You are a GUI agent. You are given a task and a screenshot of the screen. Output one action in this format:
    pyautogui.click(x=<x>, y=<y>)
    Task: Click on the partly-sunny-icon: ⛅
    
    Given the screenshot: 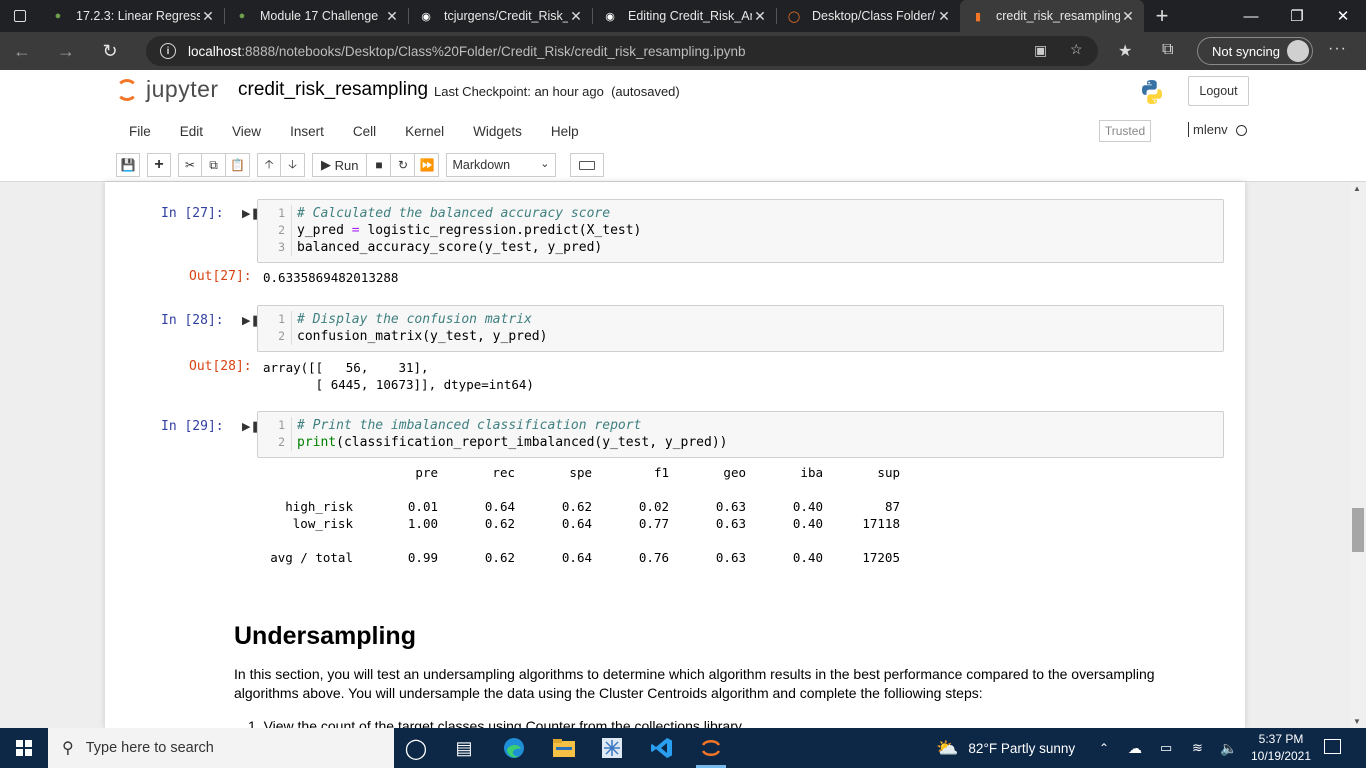 What is the action you would take?
    pyautogui.click(x=947, y=747)
    